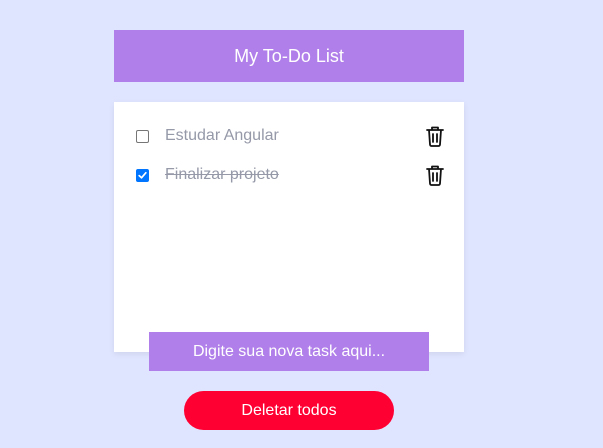 The image size is (603, 448). I want to click on task-checkbox, so click(142, 136).